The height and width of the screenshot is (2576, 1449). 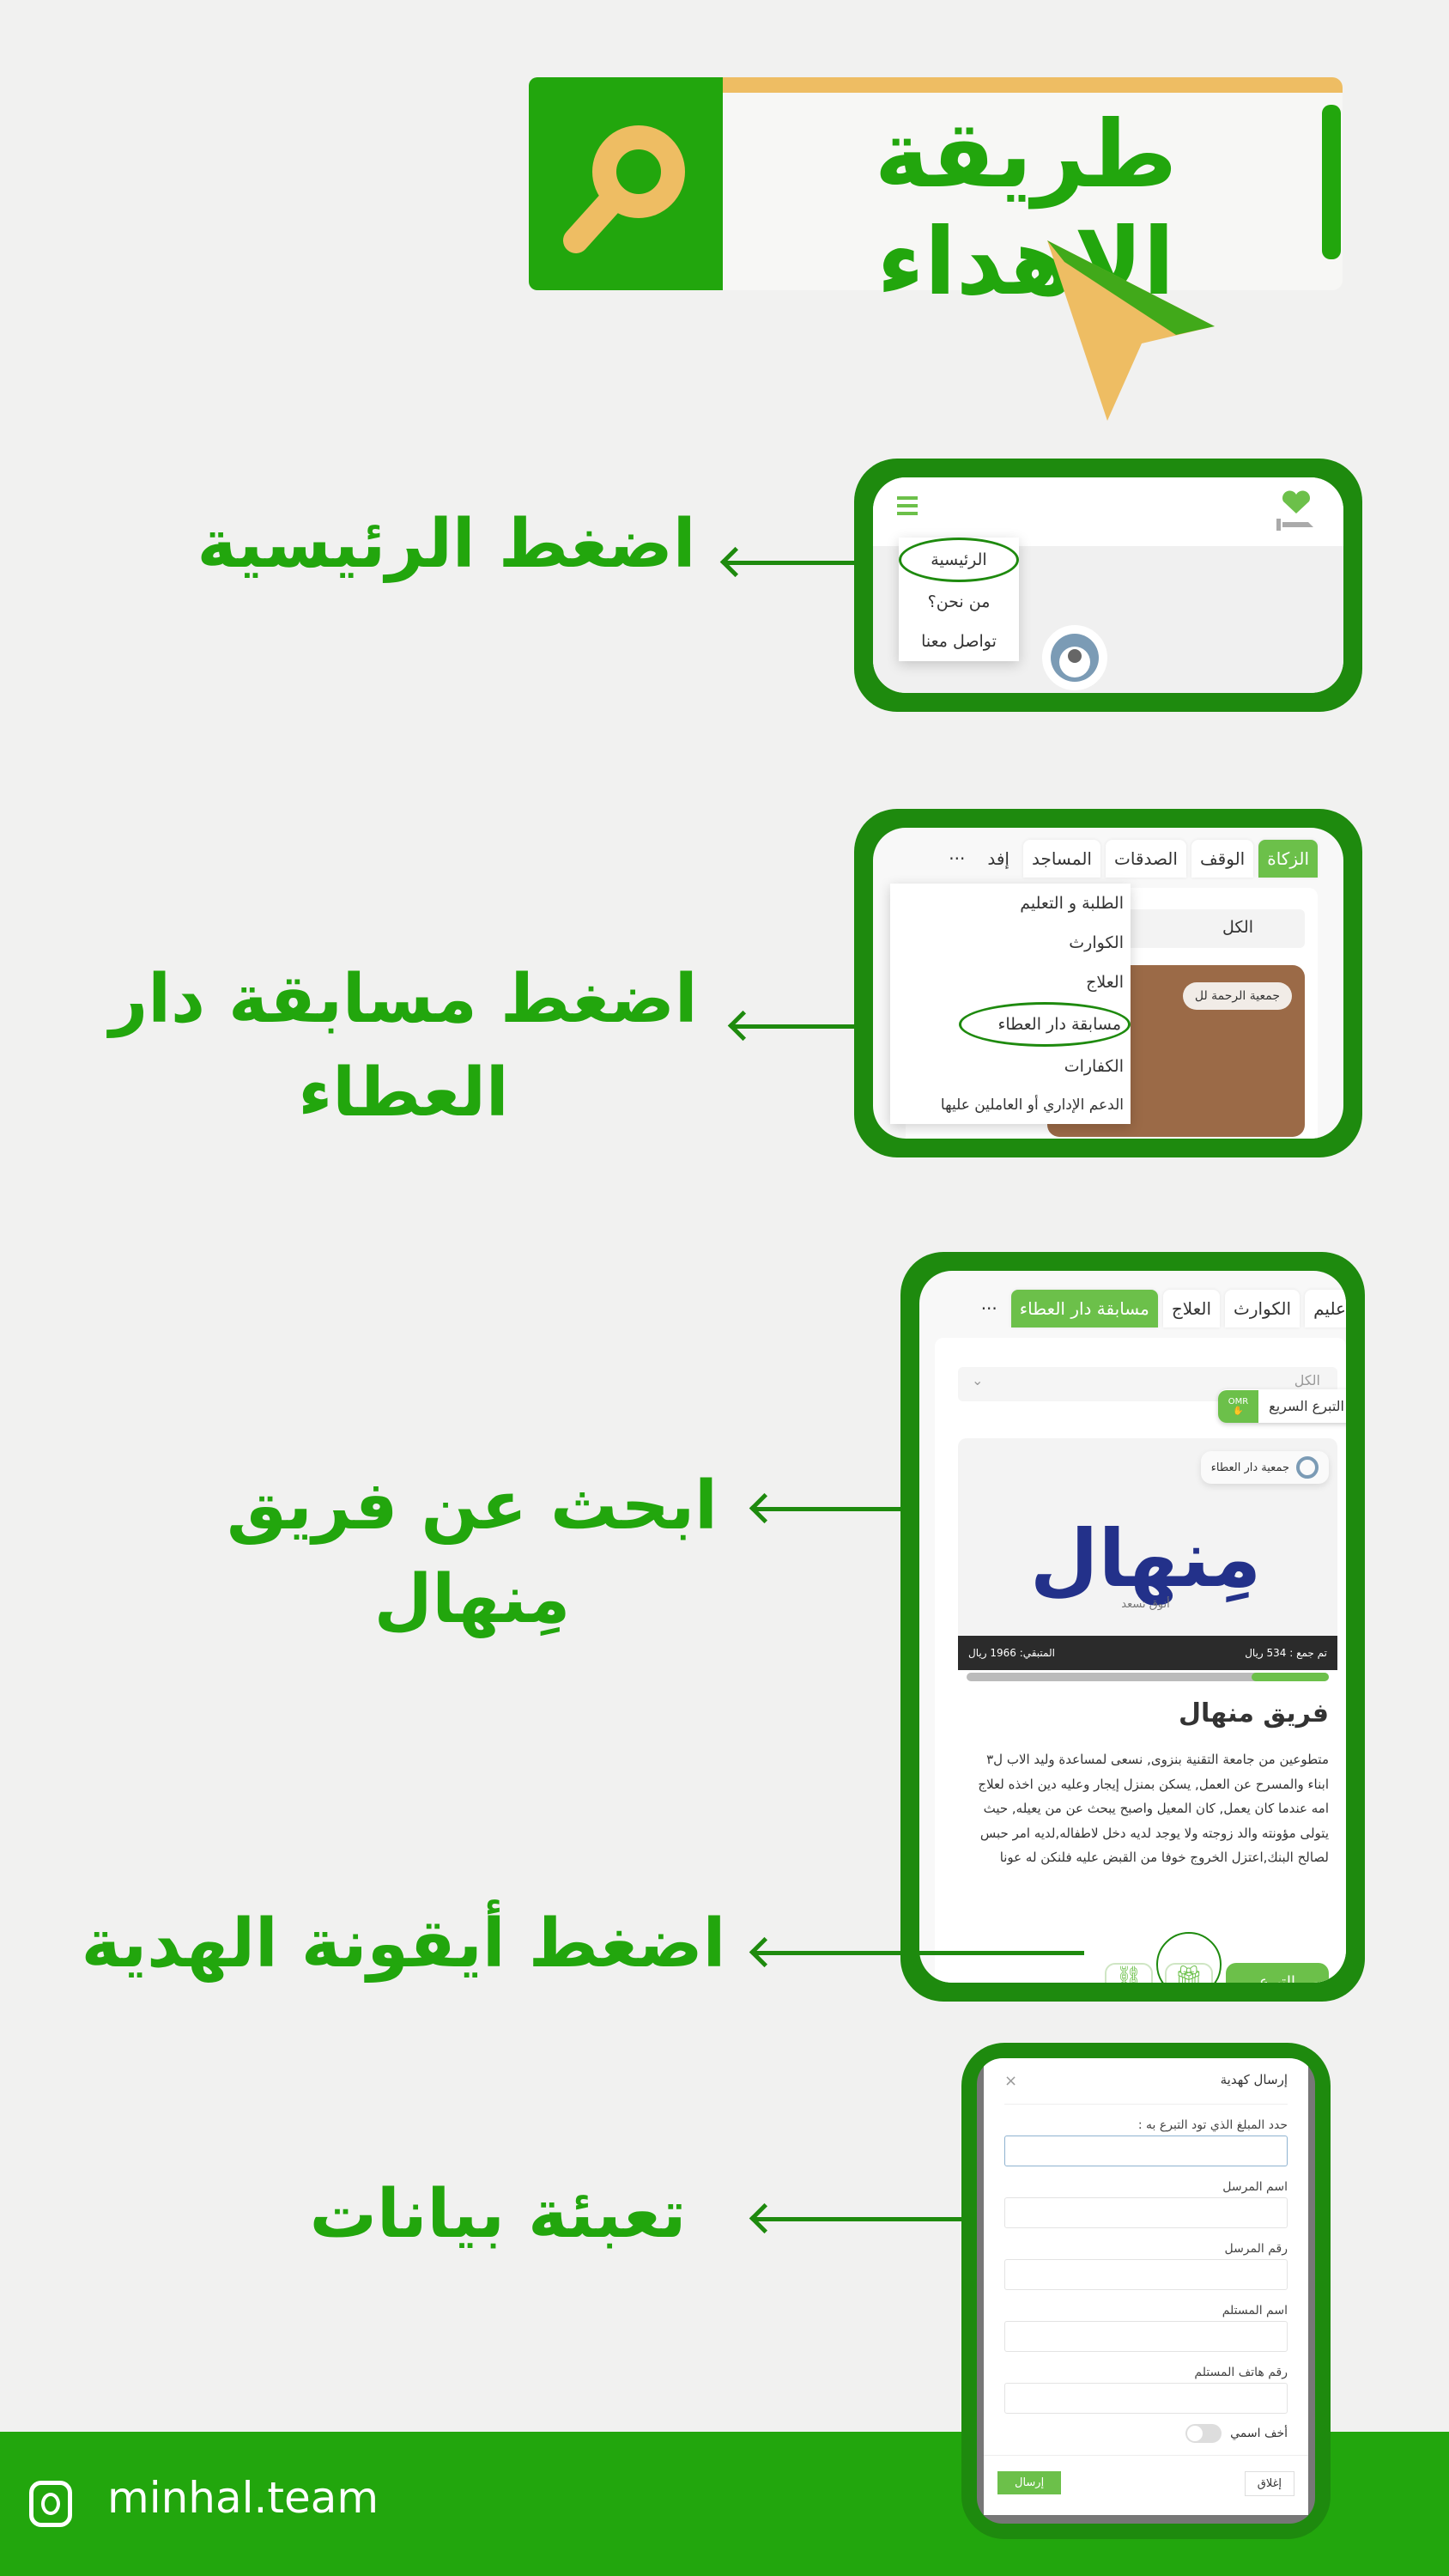 What do you see at coordinates (1108, 512) in the screenshot?
I see `site-header` at bounding box center [1108, 512].